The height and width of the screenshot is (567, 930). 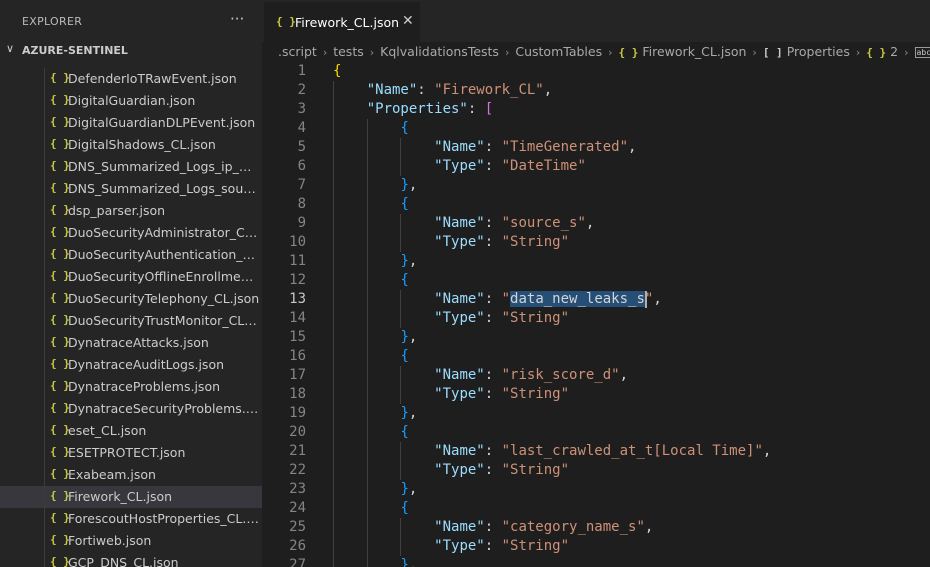 What do you see at coordinates (131, 431) in the screenshot?
I see `file-tree-item: { } eset_CL.json` at bounding box center [131, 431].